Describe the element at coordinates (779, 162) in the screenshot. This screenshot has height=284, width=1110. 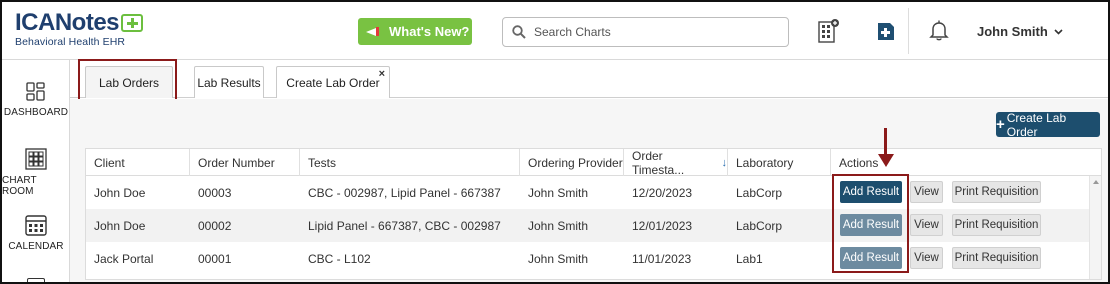
I see `column-header-laboratory: Laboratory` at that location.